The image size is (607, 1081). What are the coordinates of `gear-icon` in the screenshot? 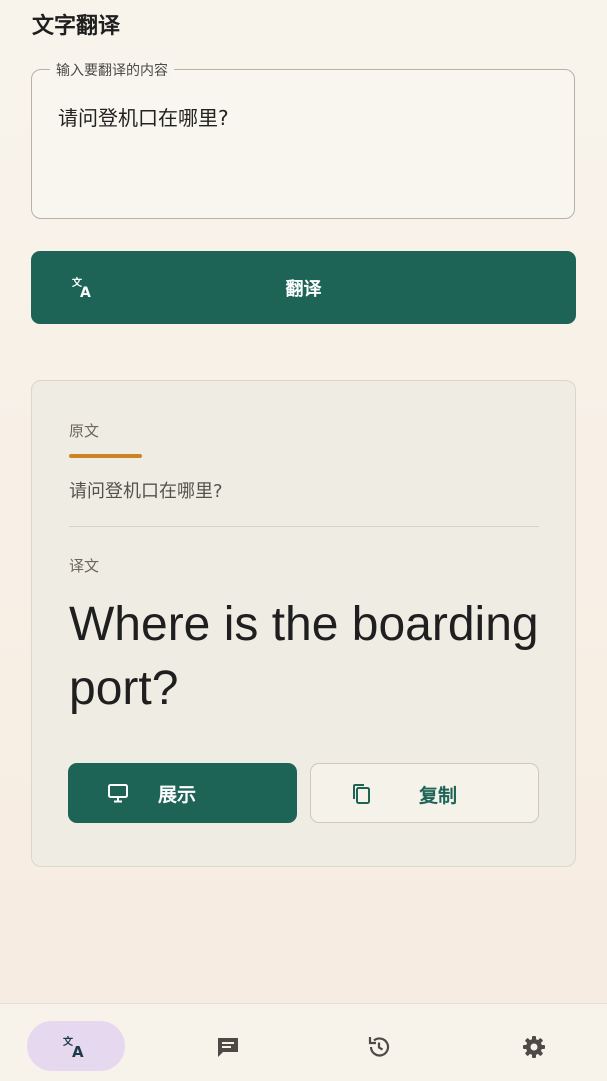 It's located at (534, 1047).